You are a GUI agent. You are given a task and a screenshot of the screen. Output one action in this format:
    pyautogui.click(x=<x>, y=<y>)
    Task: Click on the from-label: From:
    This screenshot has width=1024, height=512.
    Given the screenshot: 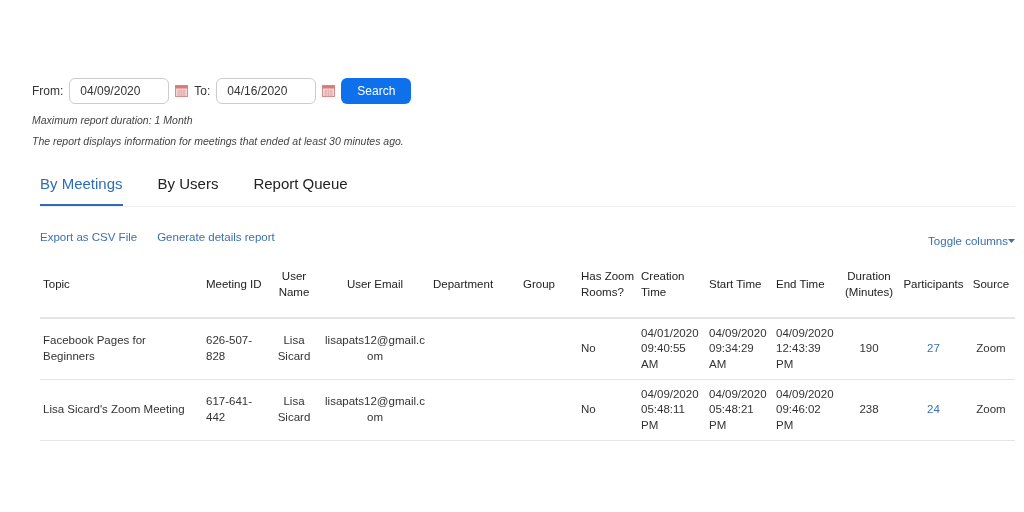 What is the action you would take?
    pyautogui.click(x=48, y=91)
    